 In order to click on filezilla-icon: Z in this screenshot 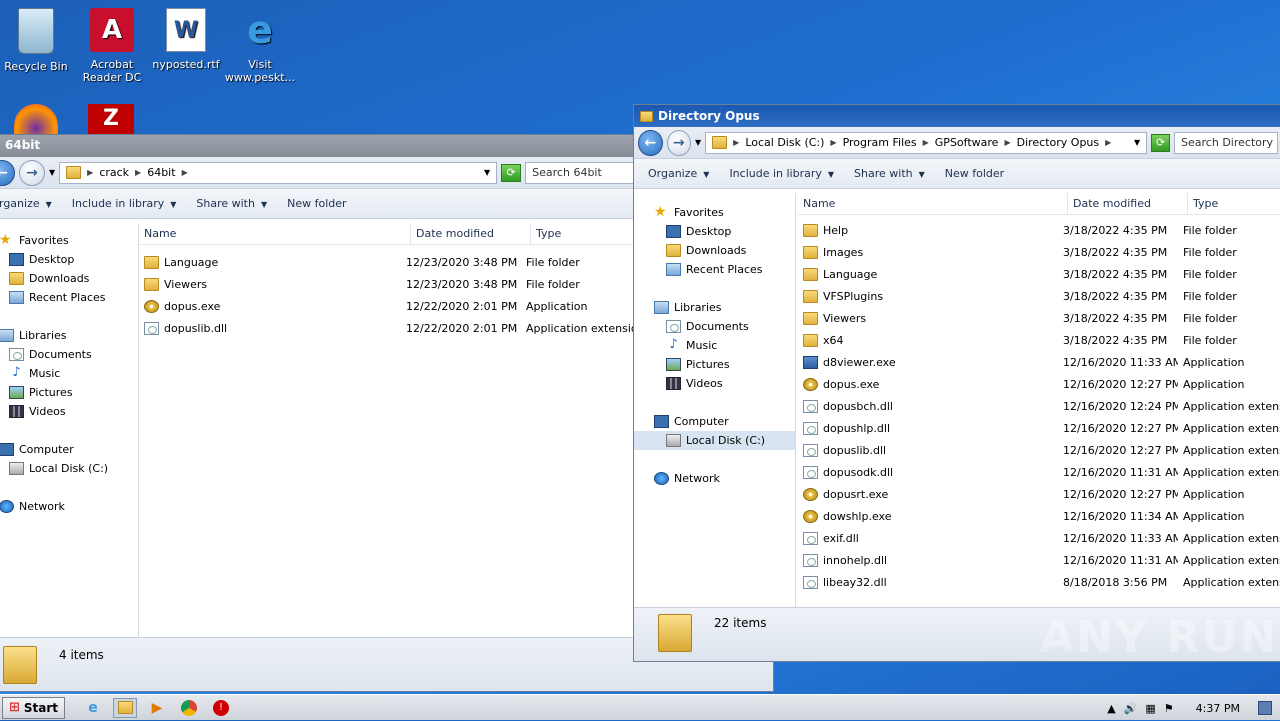, I will do `click(111, 119)`.